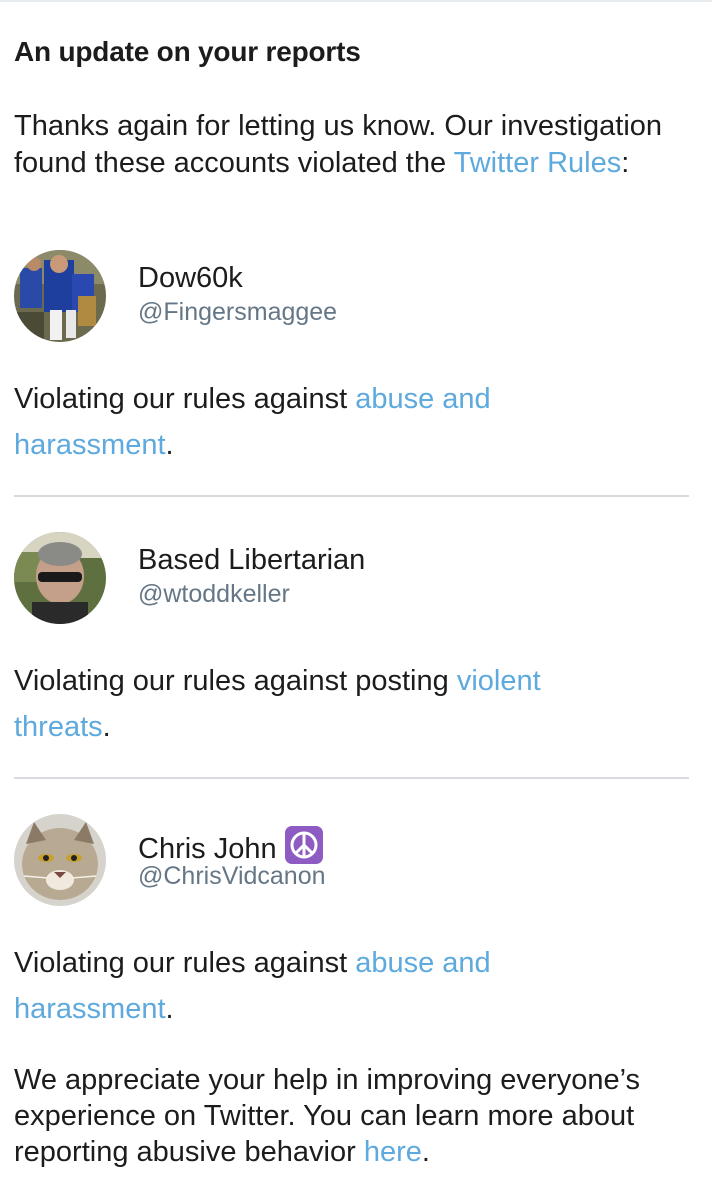 The width and height of the screenshot is (712, 1200). Describe the element at coordinates (187, 51) in the screenshot. I see `page-title: An update on your reports` at that location.